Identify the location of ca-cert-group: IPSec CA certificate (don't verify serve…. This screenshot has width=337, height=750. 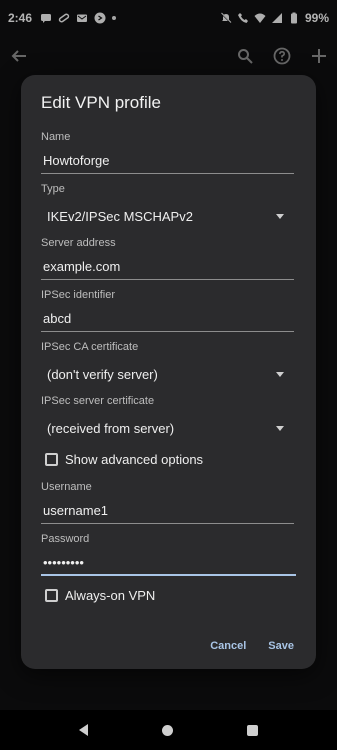
(168, 363).